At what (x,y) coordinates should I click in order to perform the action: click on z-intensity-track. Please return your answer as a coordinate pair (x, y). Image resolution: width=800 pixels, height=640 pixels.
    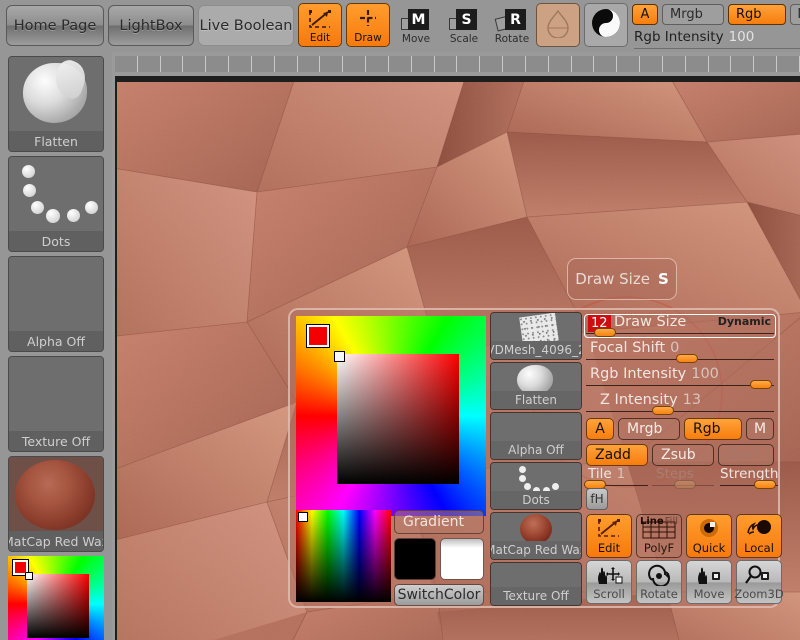
    Looking at the image, I should click on (680, 411).